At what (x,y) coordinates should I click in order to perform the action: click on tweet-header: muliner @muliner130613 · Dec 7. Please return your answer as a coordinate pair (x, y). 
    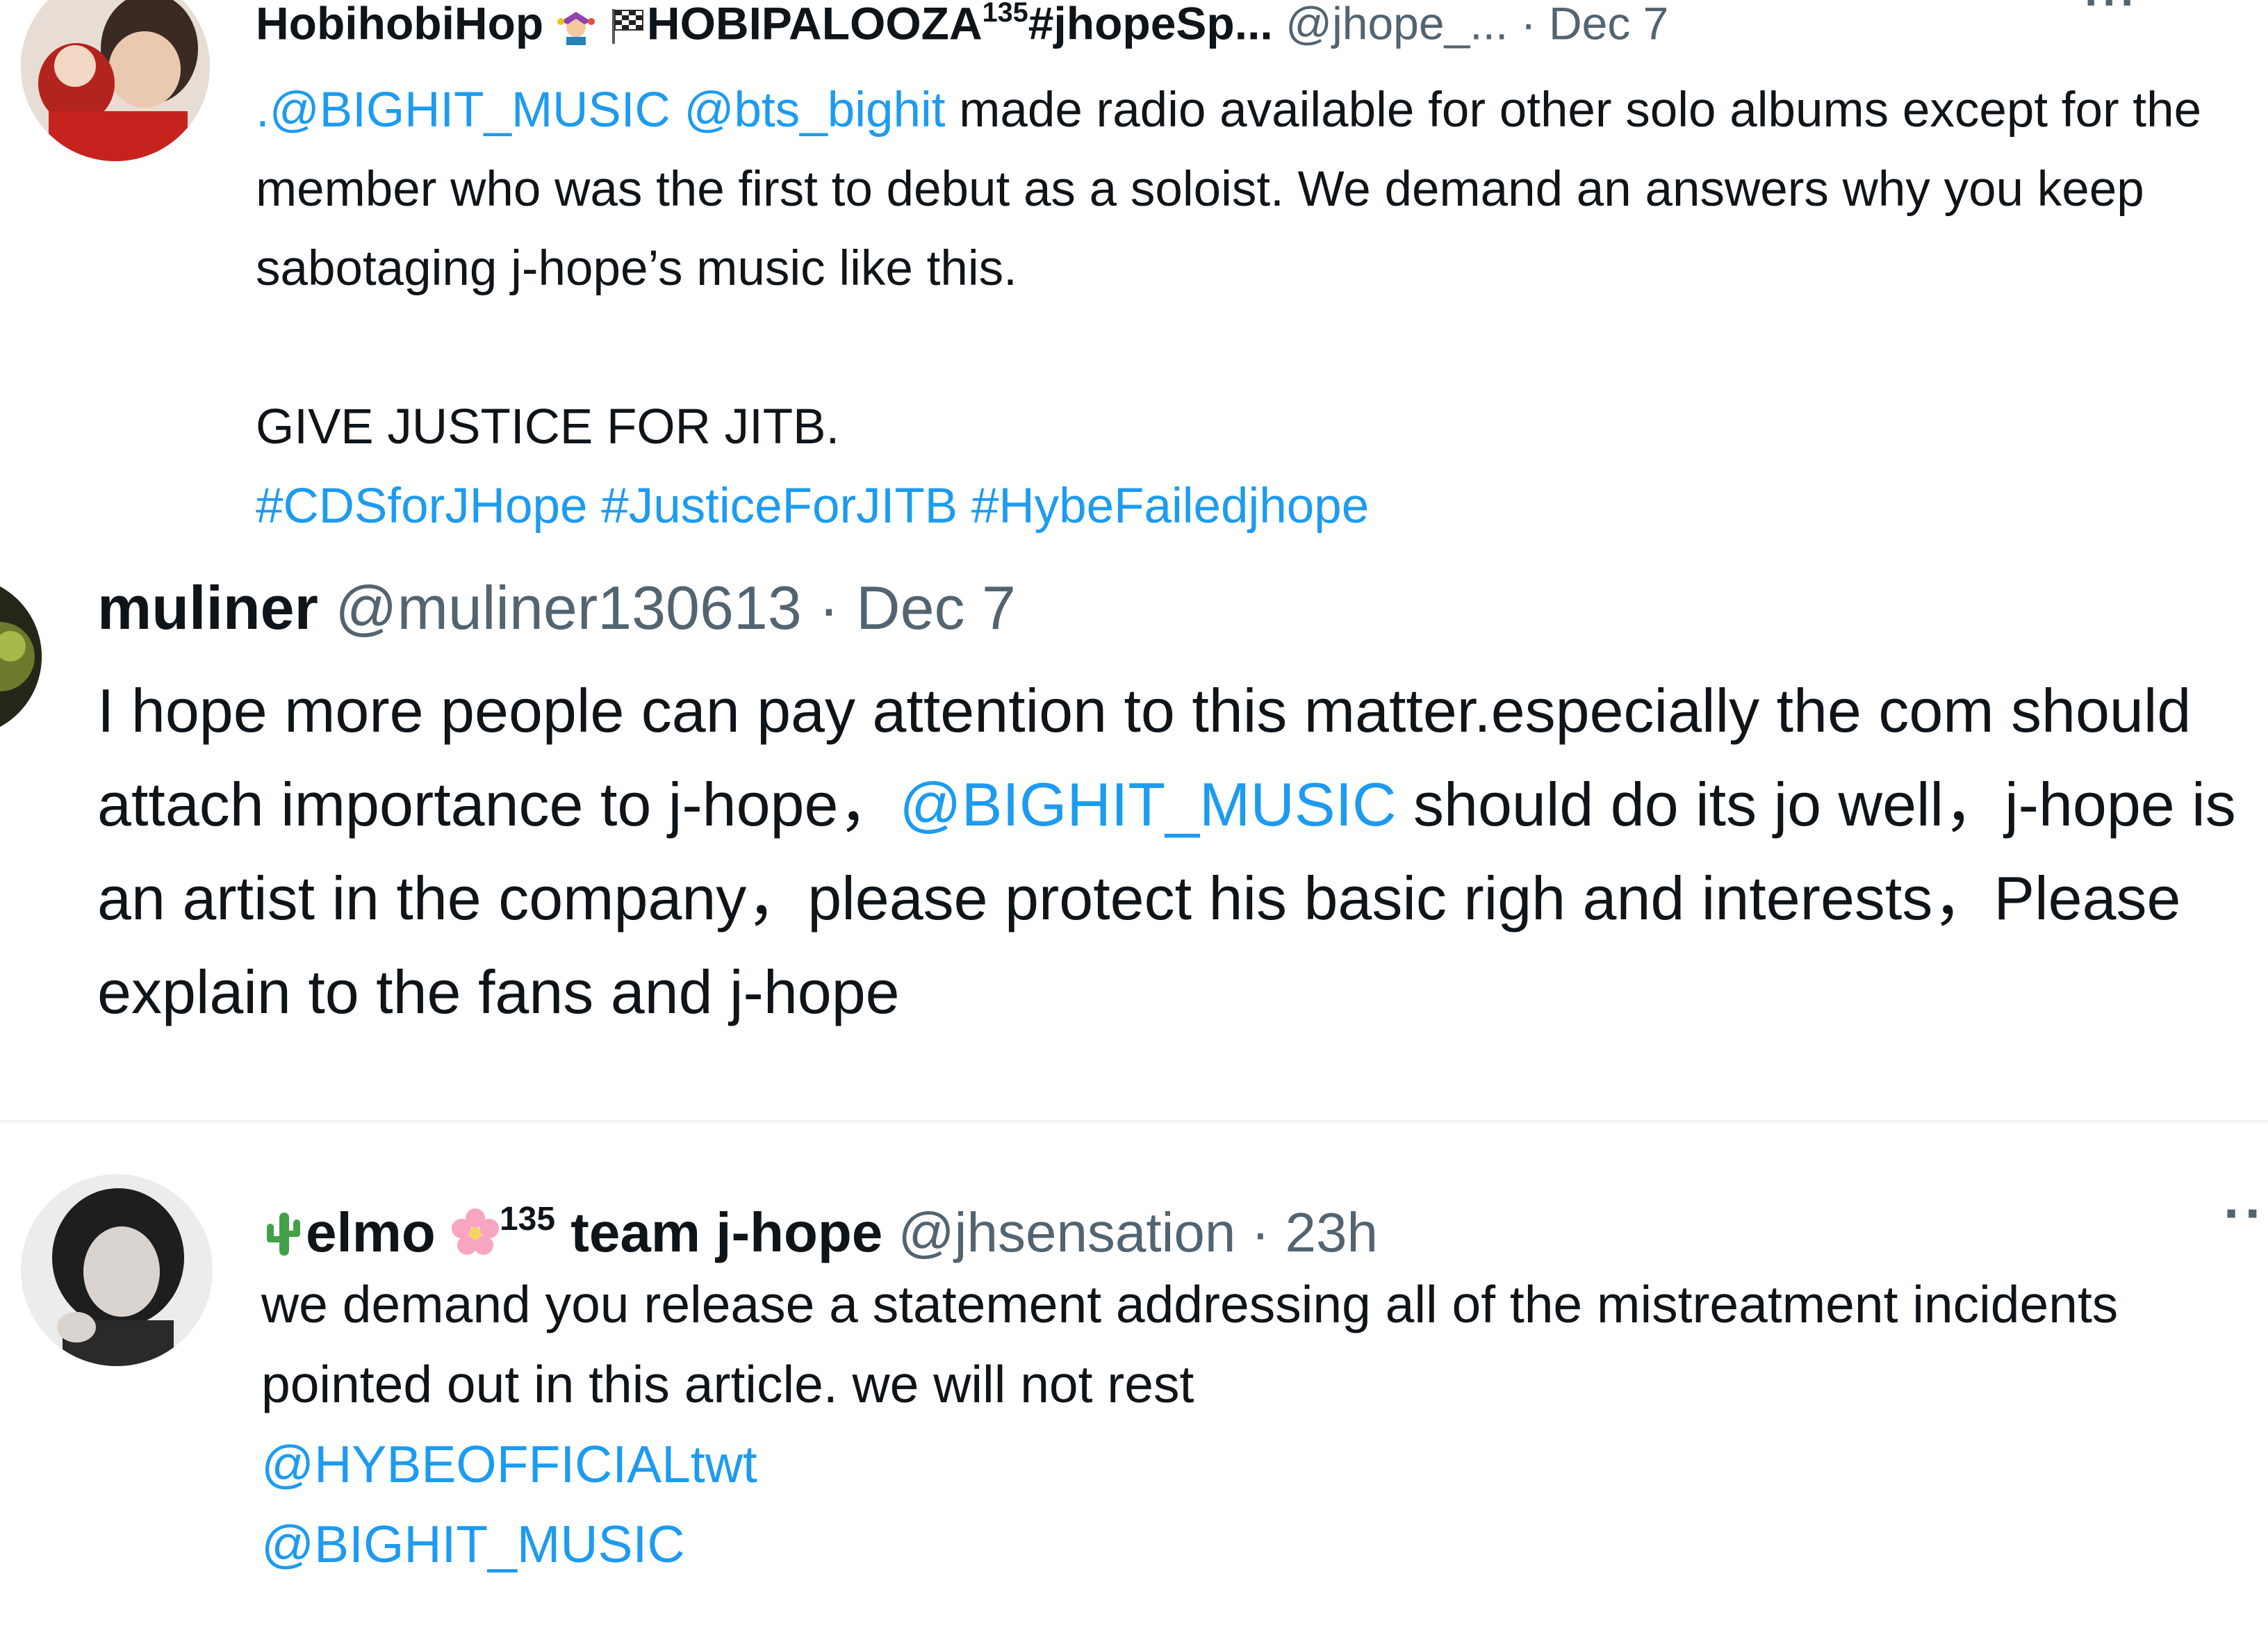
    Looking at the image, I should click on (556, 608).